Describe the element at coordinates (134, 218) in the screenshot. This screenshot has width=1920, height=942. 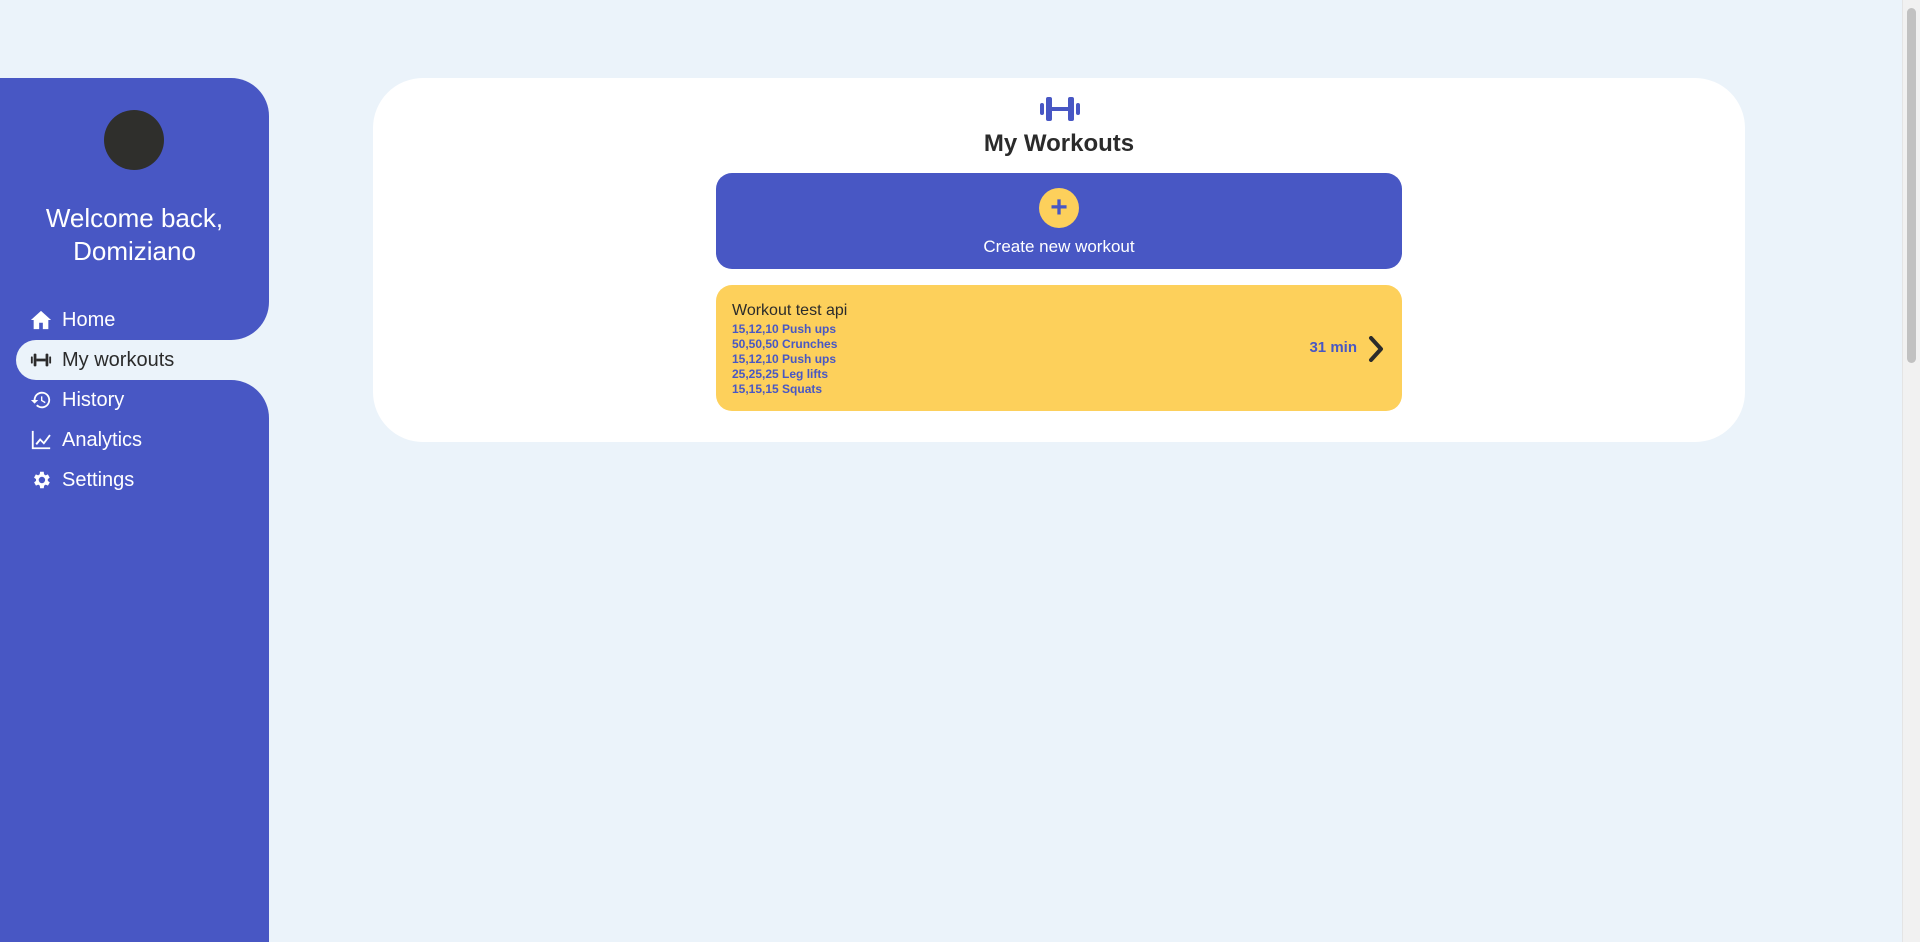
I see `welcome-greeting: Welcome back,` at that location.